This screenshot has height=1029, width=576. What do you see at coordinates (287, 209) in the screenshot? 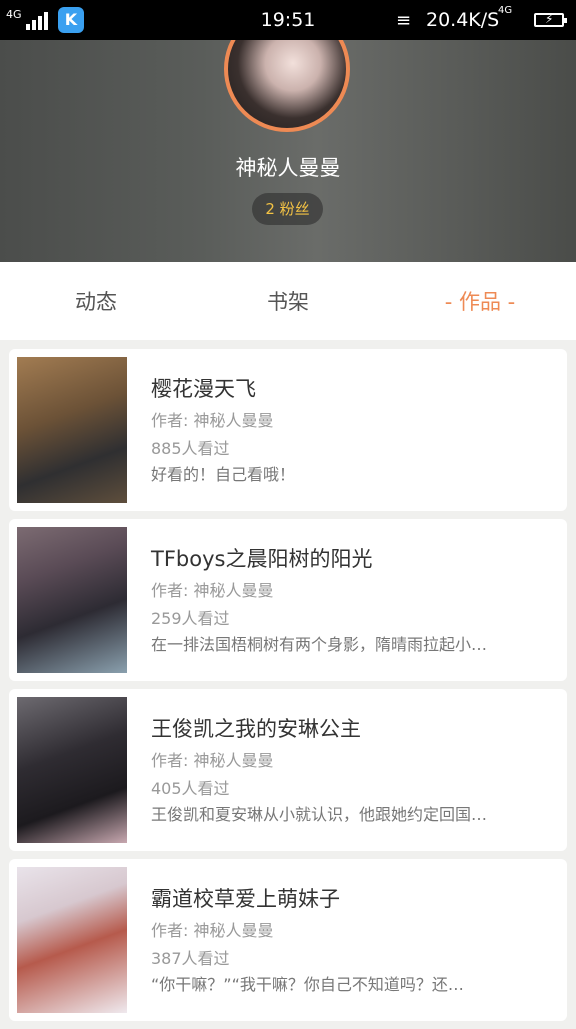
I see `fans-badge: 2 粉丝` at bounding box center [287, 209].